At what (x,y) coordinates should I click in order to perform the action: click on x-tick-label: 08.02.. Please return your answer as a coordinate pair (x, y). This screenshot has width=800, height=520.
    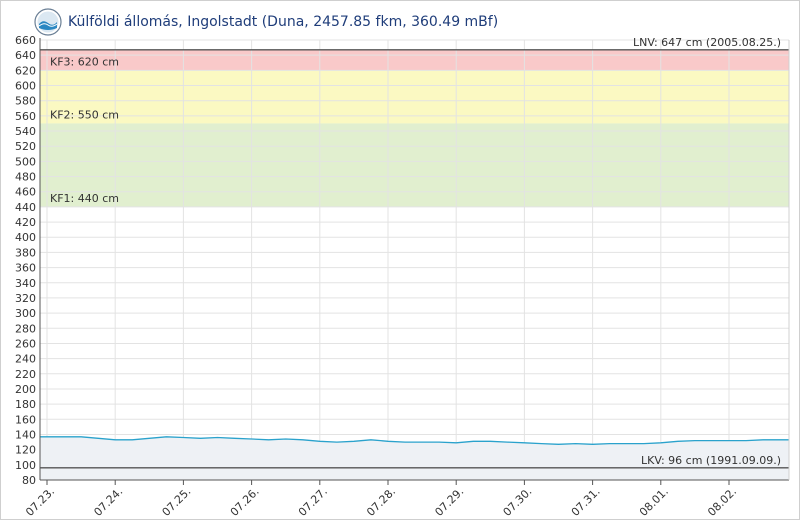
    Looking at the image, I should click on (722, 502).